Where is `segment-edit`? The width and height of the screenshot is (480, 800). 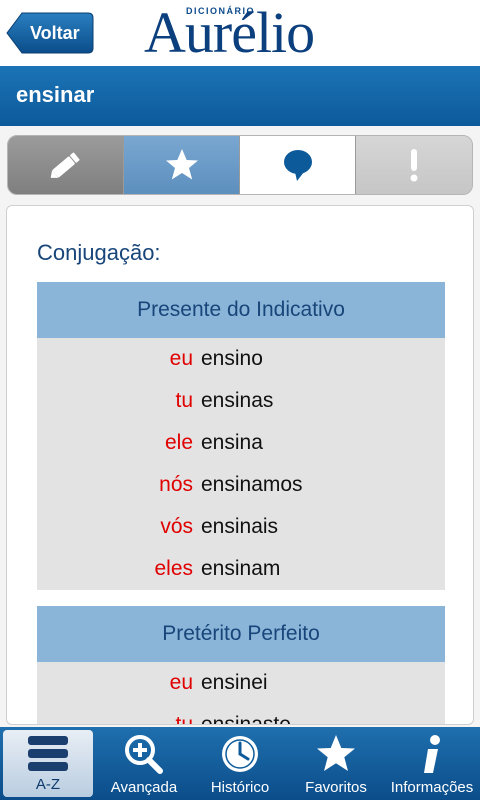 segment-edit is located at coordinates (66, 165).